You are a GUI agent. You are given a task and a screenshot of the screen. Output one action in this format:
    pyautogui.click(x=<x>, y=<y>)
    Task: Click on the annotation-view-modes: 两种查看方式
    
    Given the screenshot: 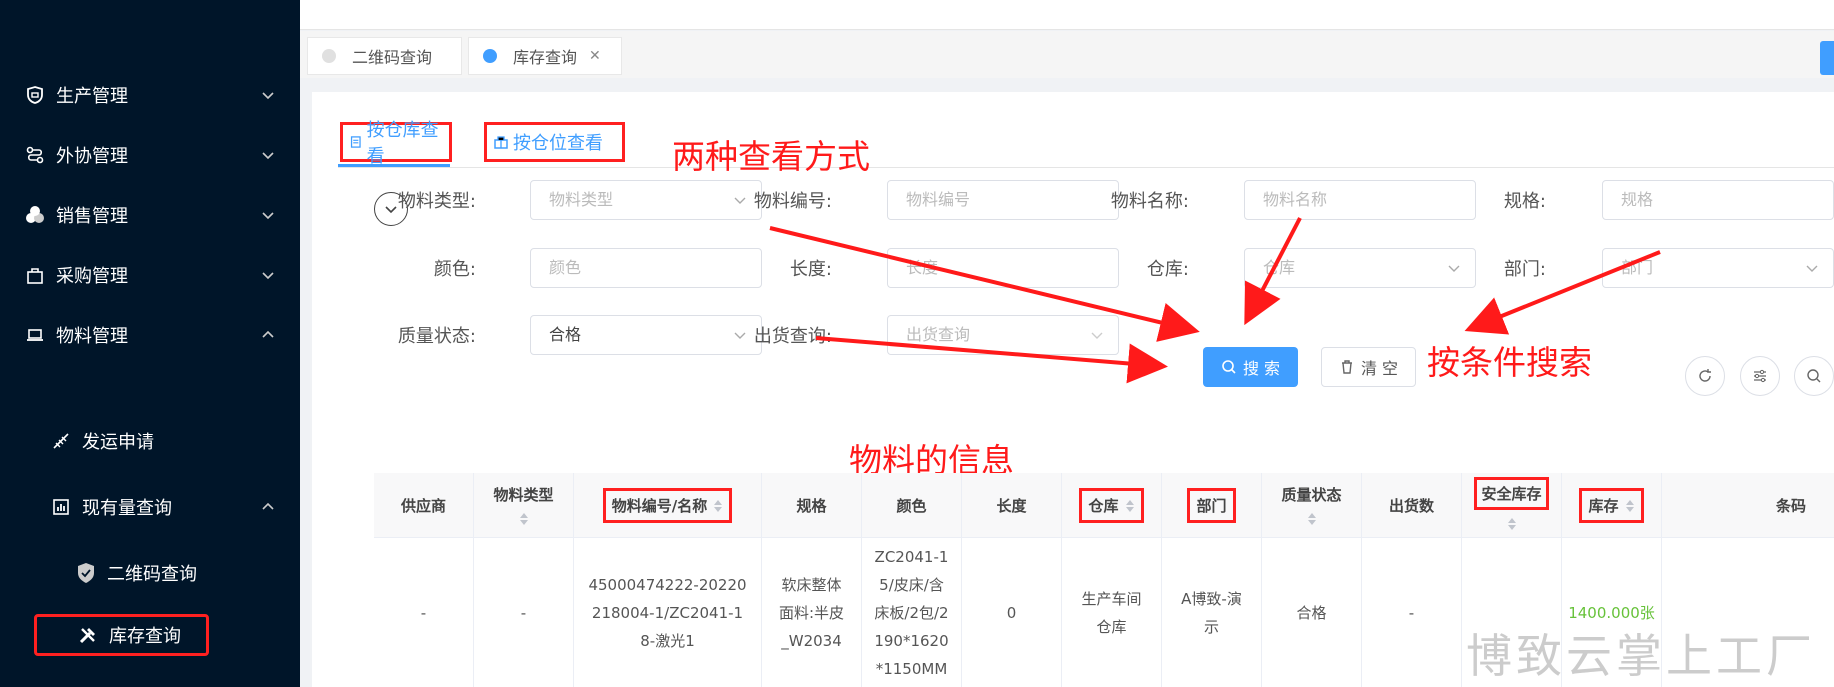 What is the action you would take?
    pyautogui.click(x=771, y=156)
    